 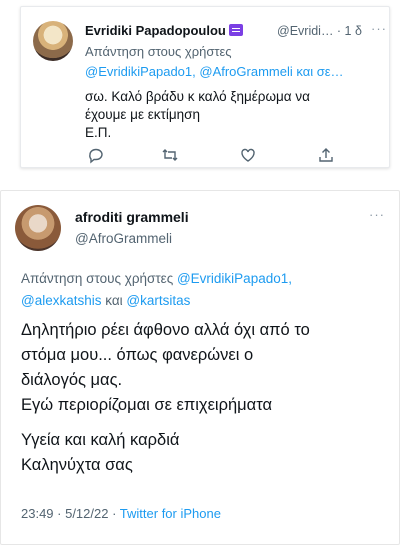 What do you see at coordinates (197, 96) in the screenshot?
I see `tweet-text-line: σω. Καλό βράδυ κ καλό ξημέρωμα να` at bounding box center [197, 96].